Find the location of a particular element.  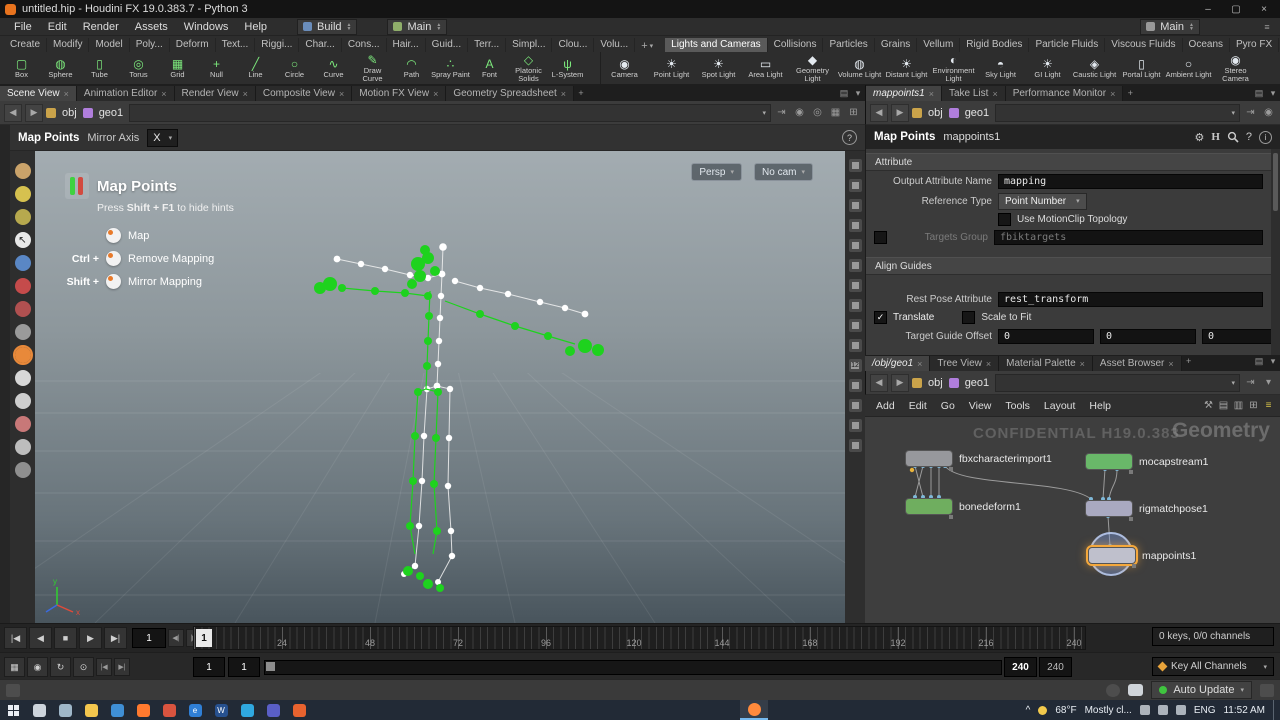

task-view-icon is located at coordinates (65, 710).